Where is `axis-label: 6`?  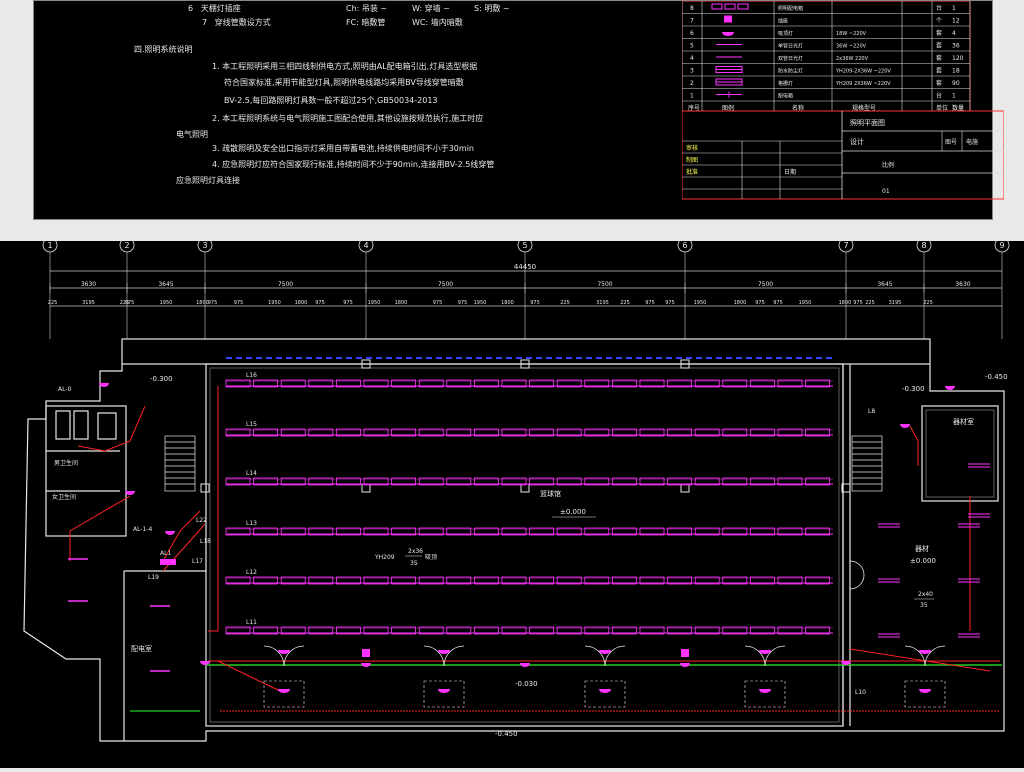 axis-label: 6 is located at coordinates (684, 245).